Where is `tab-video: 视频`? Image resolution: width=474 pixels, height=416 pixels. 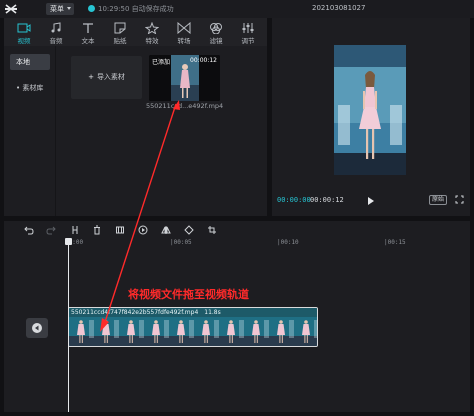
tab-video: 视频 is located at coordinates (24, 32).